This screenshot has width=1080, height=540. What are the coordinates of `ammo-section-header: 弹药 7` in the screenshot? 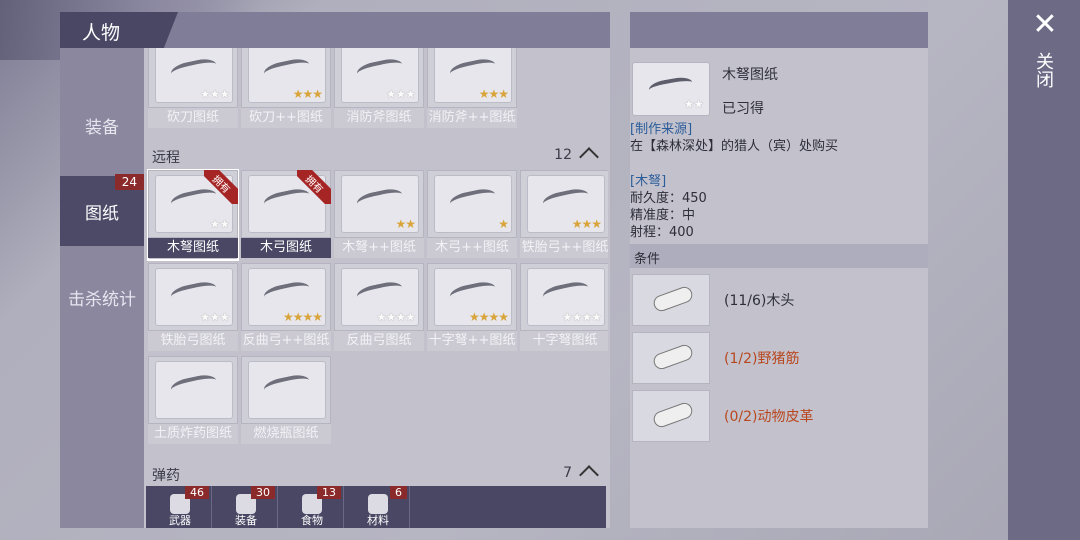 It's located at (376, 474).